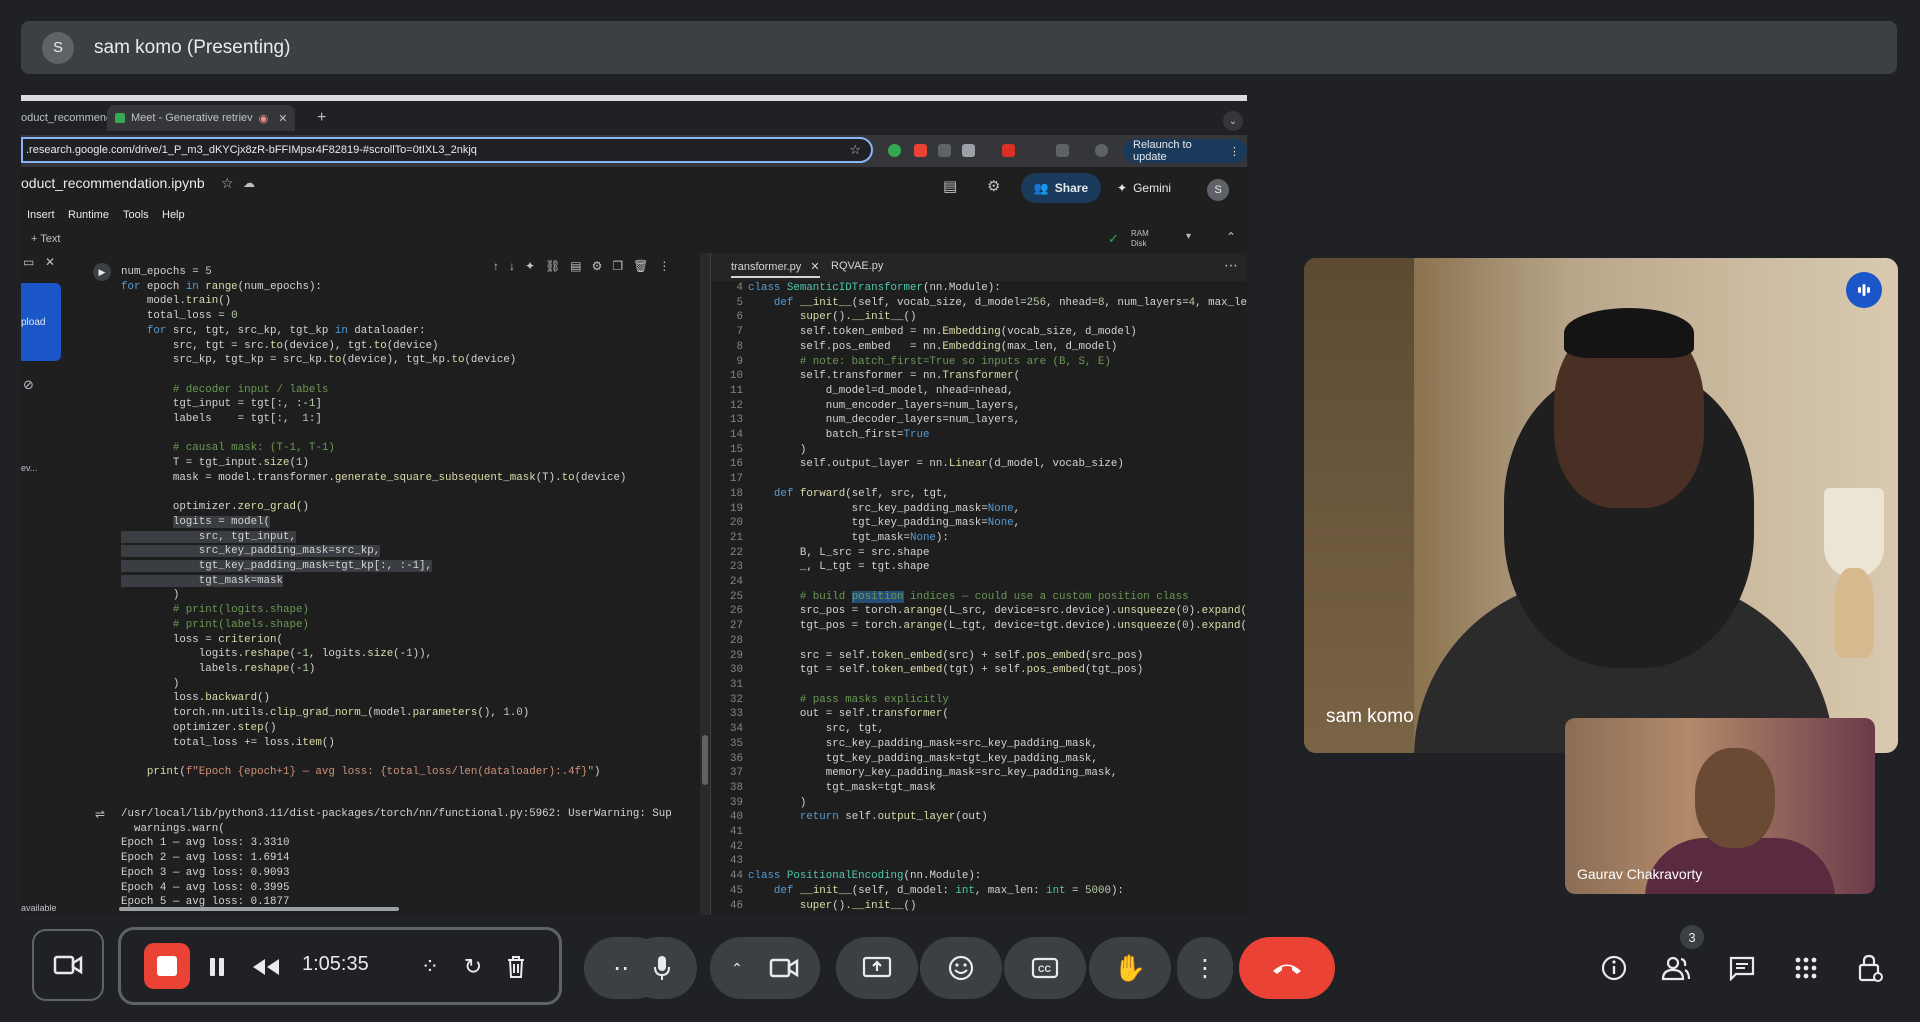  Describe the element at coordinates (1854, 533) in the screenshot. I see `lamp-shade` at that location.